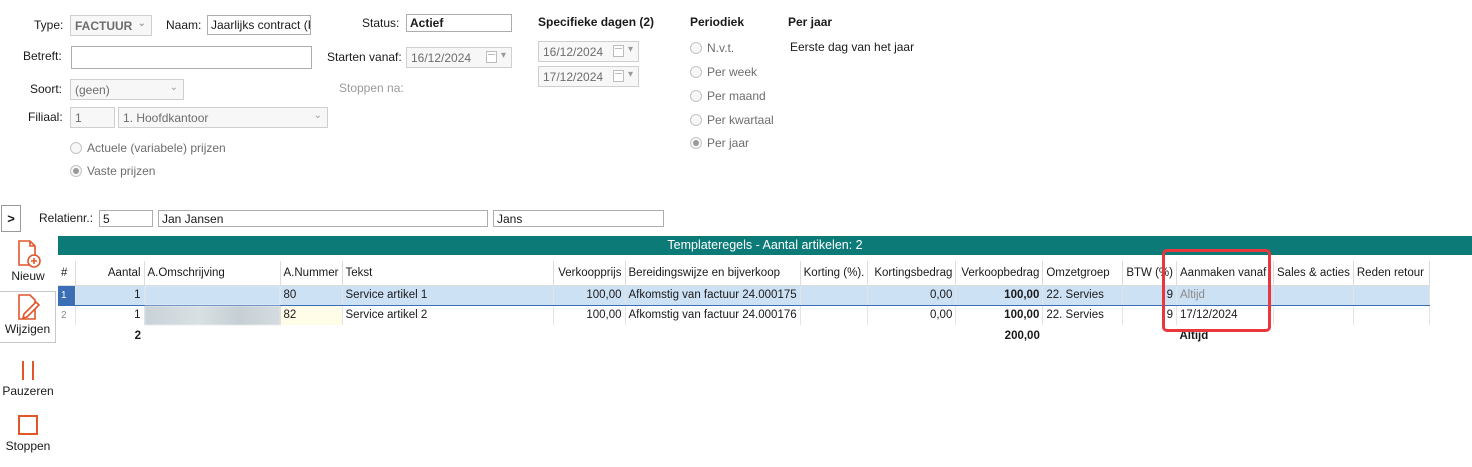 This screenshot has width=1472, height=467. I want to click on radio-label: N.v.t., so click(721, 48).